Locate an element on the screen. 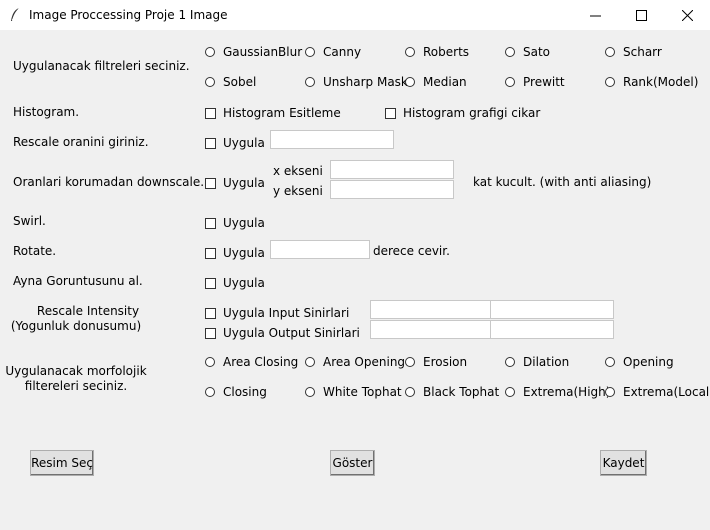 The width and height of the screenshot is (710, 530). save-button: Kaydet is located at coordinates (623, 463).